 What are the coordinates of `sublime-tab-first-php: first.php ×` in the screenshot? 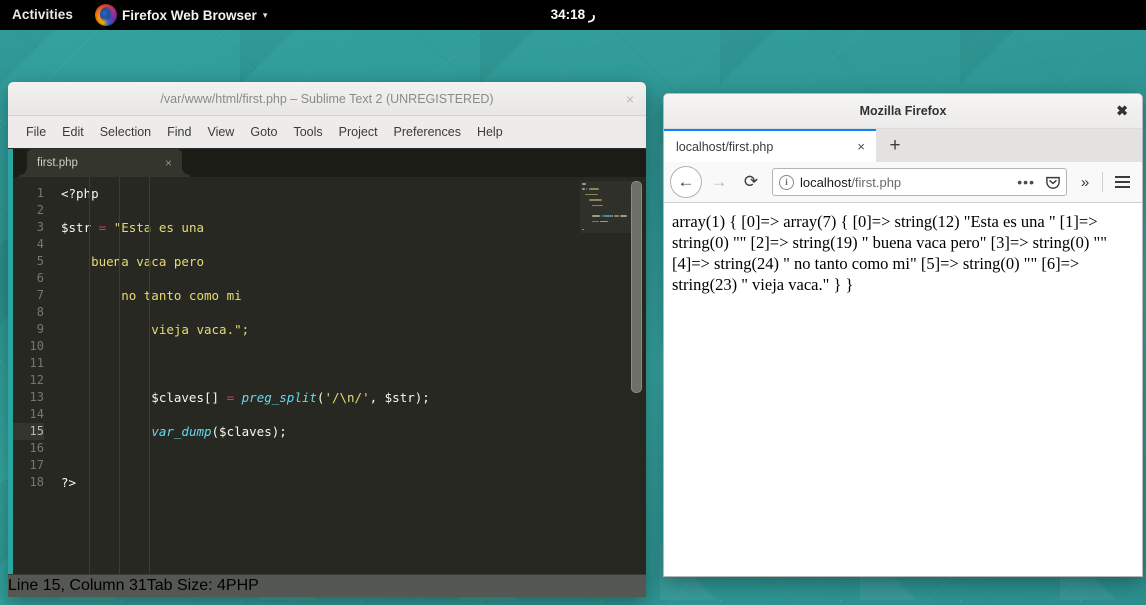 It's located at (104, 163).